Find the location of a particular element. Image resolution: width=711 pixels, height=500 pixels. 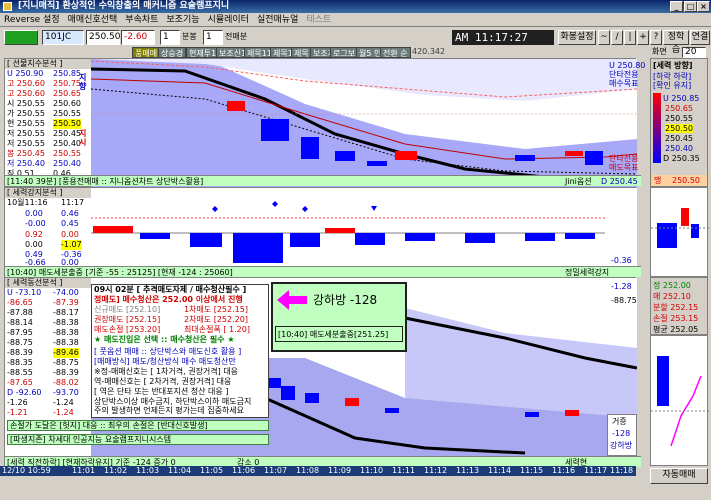

connect-button: 연결 is located at coordinates (700, 37).